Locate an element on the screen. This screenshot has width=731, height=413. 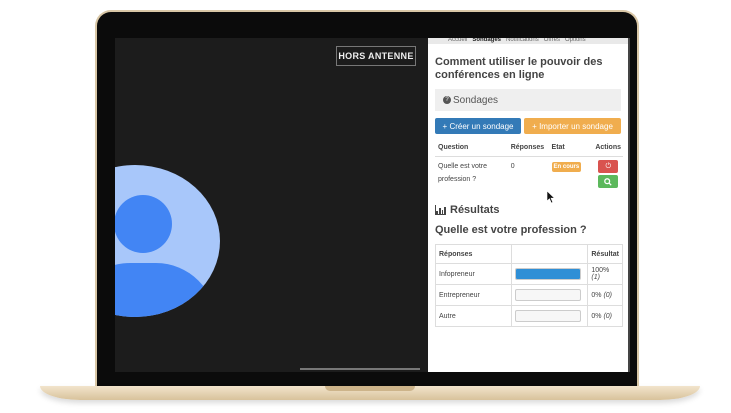
stop-poll-button: ⏻ is located at coordinates (608, 166).